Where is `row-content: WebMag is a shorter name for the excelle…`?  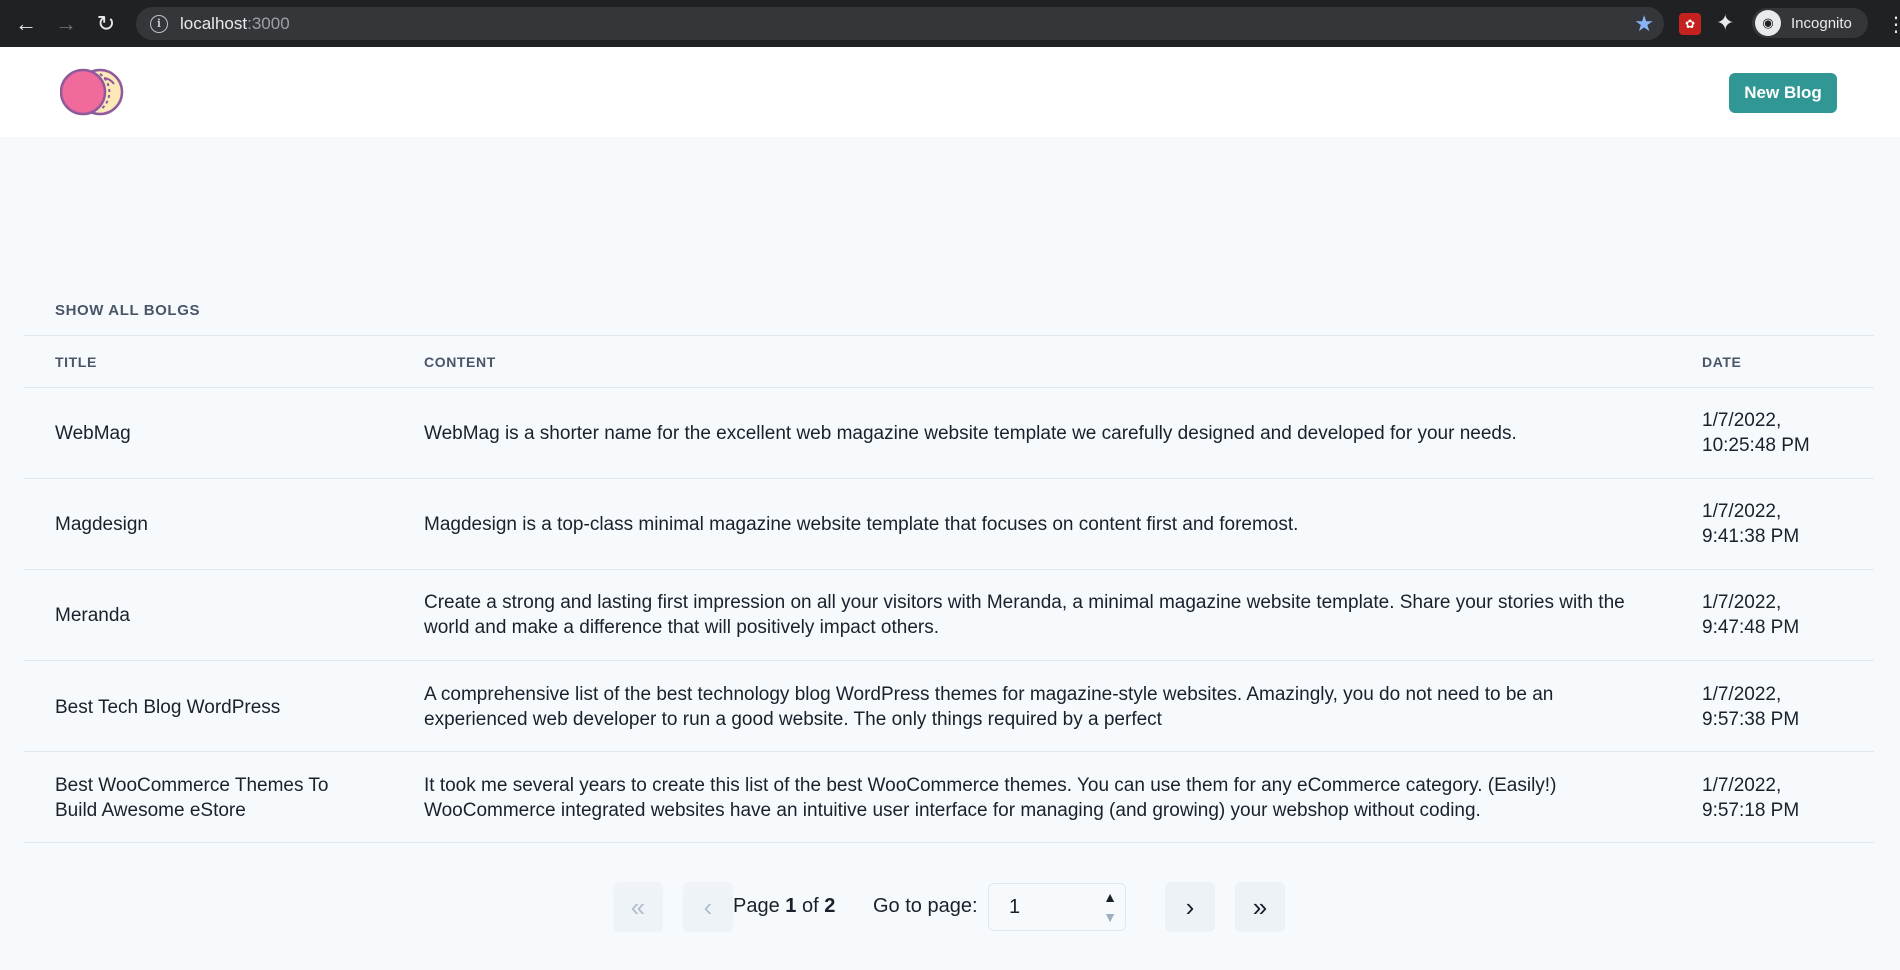 row-content: WebMag is a shorter name for the excelle… is located at coordinates (970, 433).